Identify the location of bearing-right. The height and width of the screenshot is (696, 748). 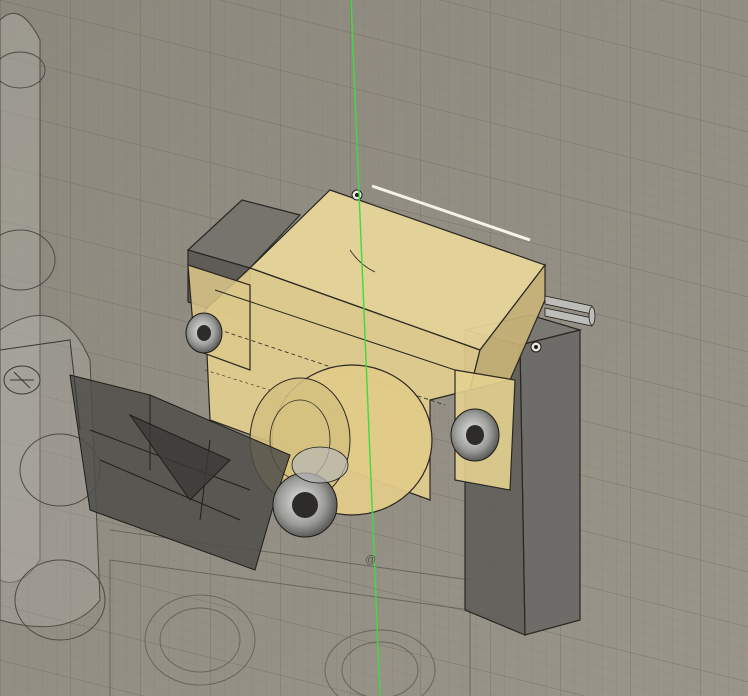
(475, 435).